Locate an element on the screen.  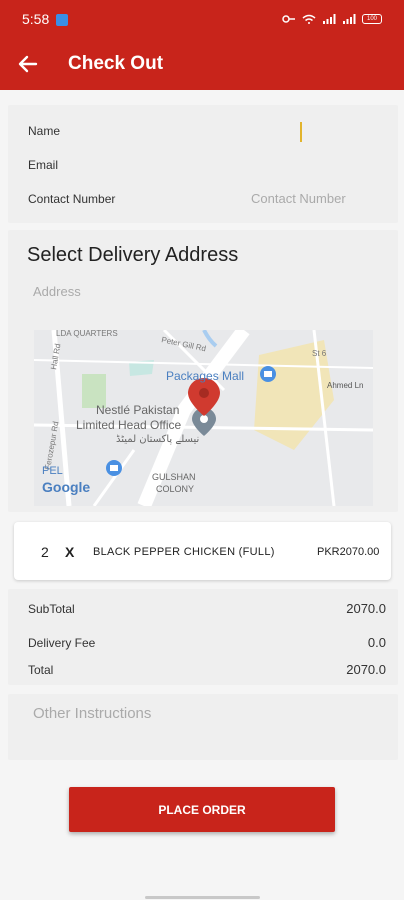
delivery-fee-label: Delivery Fee is located at coordinates (62, 643).